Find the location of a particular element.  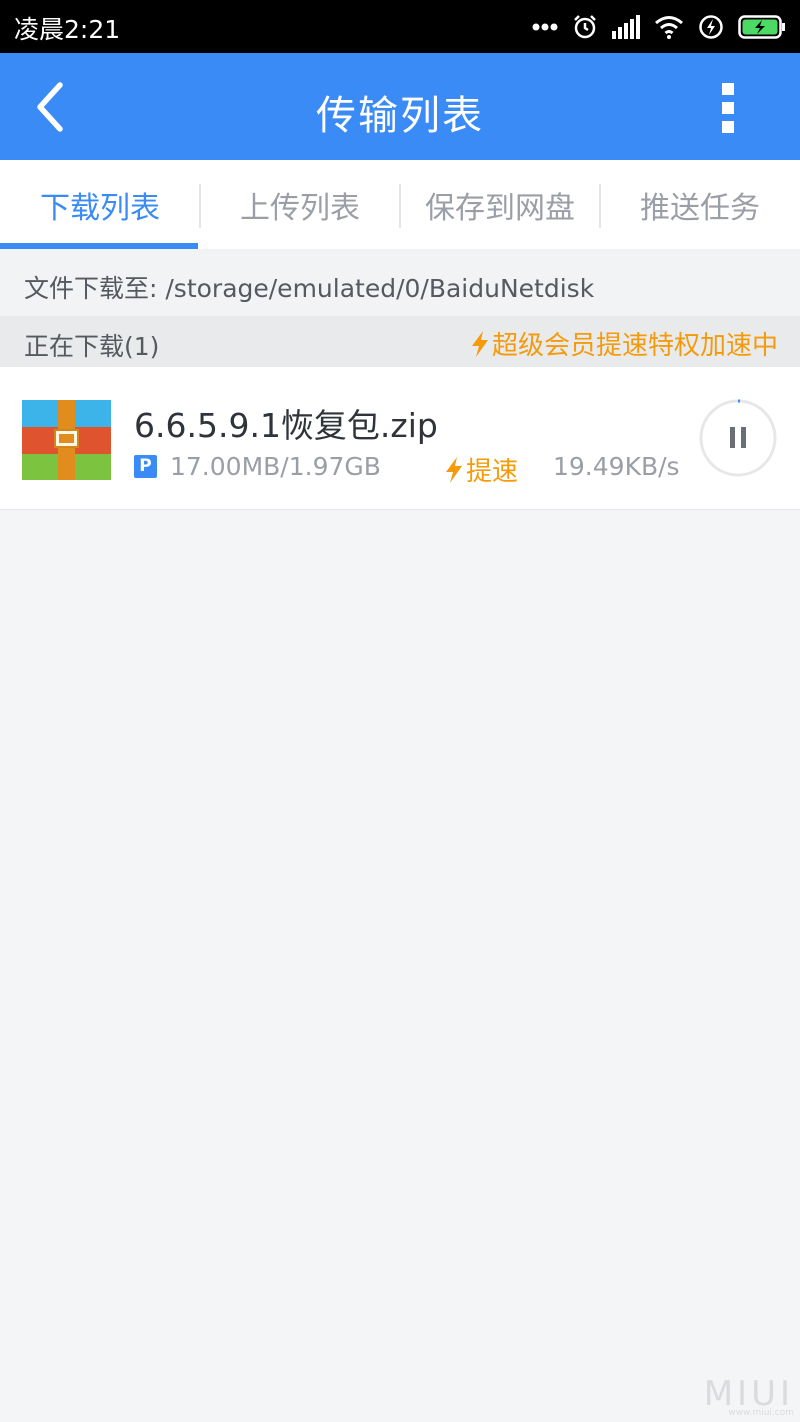

battery-icon is located at coordinates (762, 27).